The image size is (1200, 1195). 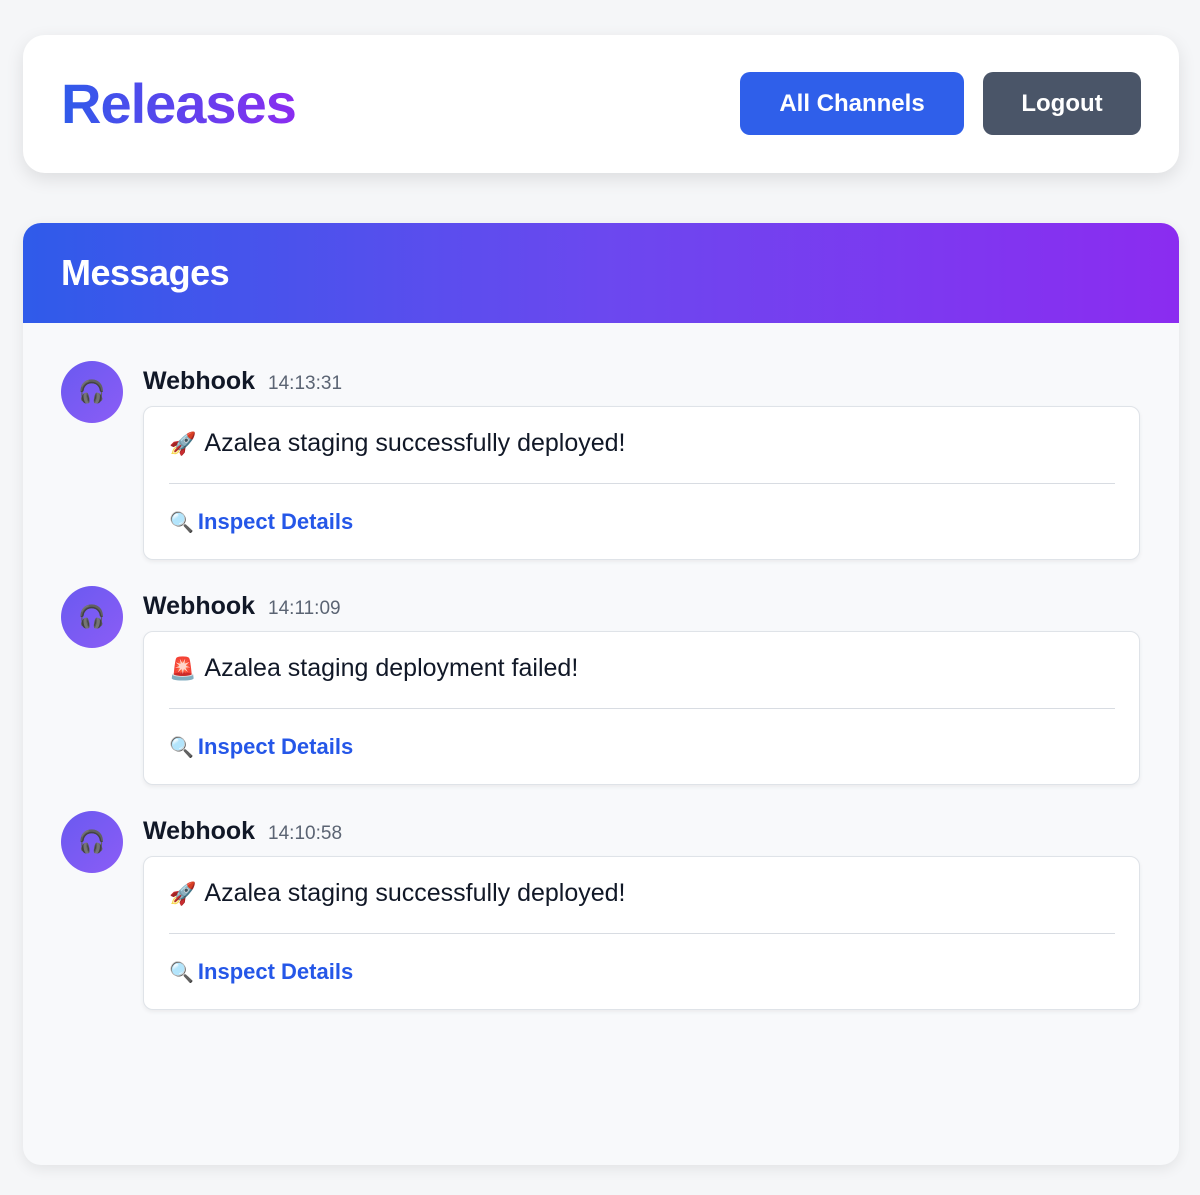 I want to click on message-timestamp: 14:13:31, so click(x=305, y=383).